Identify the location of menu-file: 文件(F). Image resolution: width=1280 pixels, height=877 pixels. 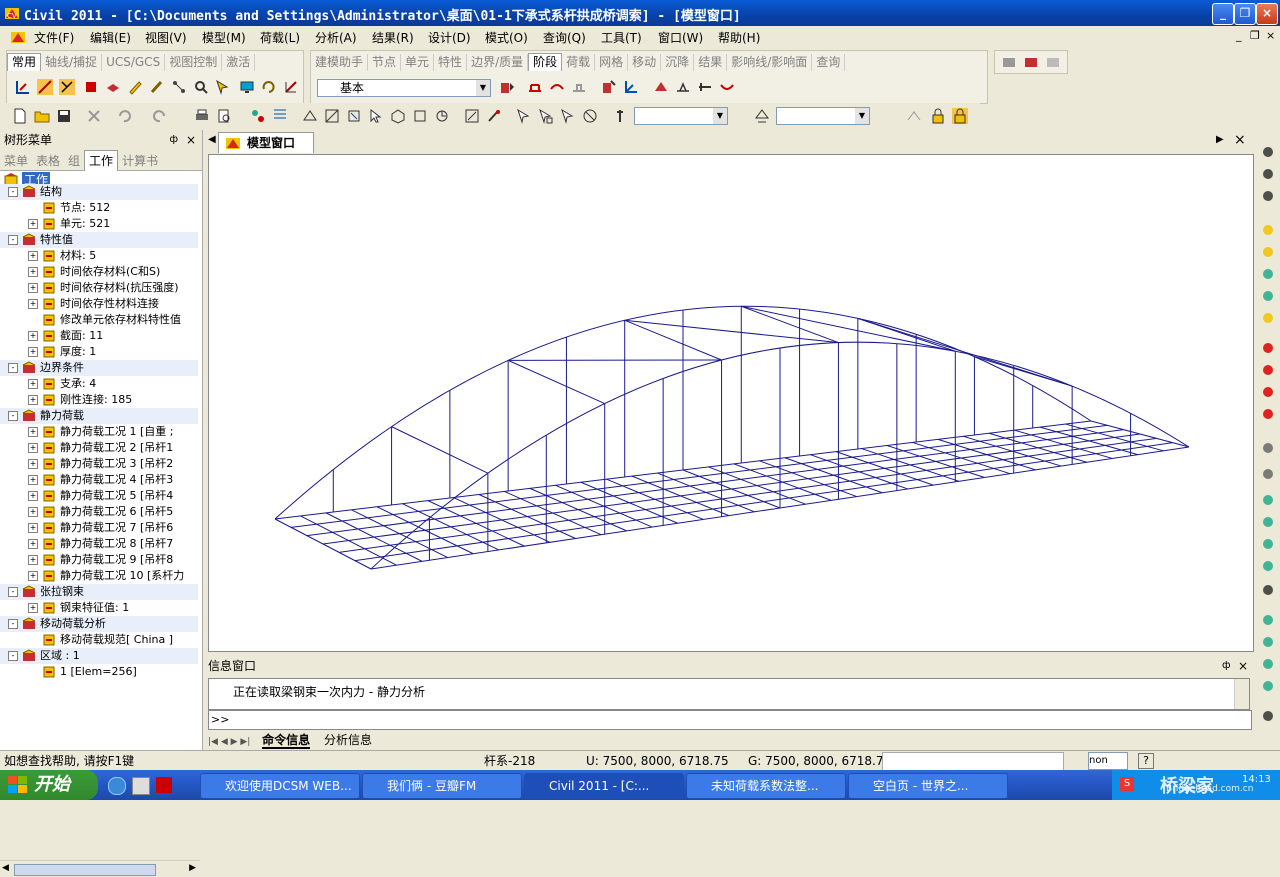
(54, 37).